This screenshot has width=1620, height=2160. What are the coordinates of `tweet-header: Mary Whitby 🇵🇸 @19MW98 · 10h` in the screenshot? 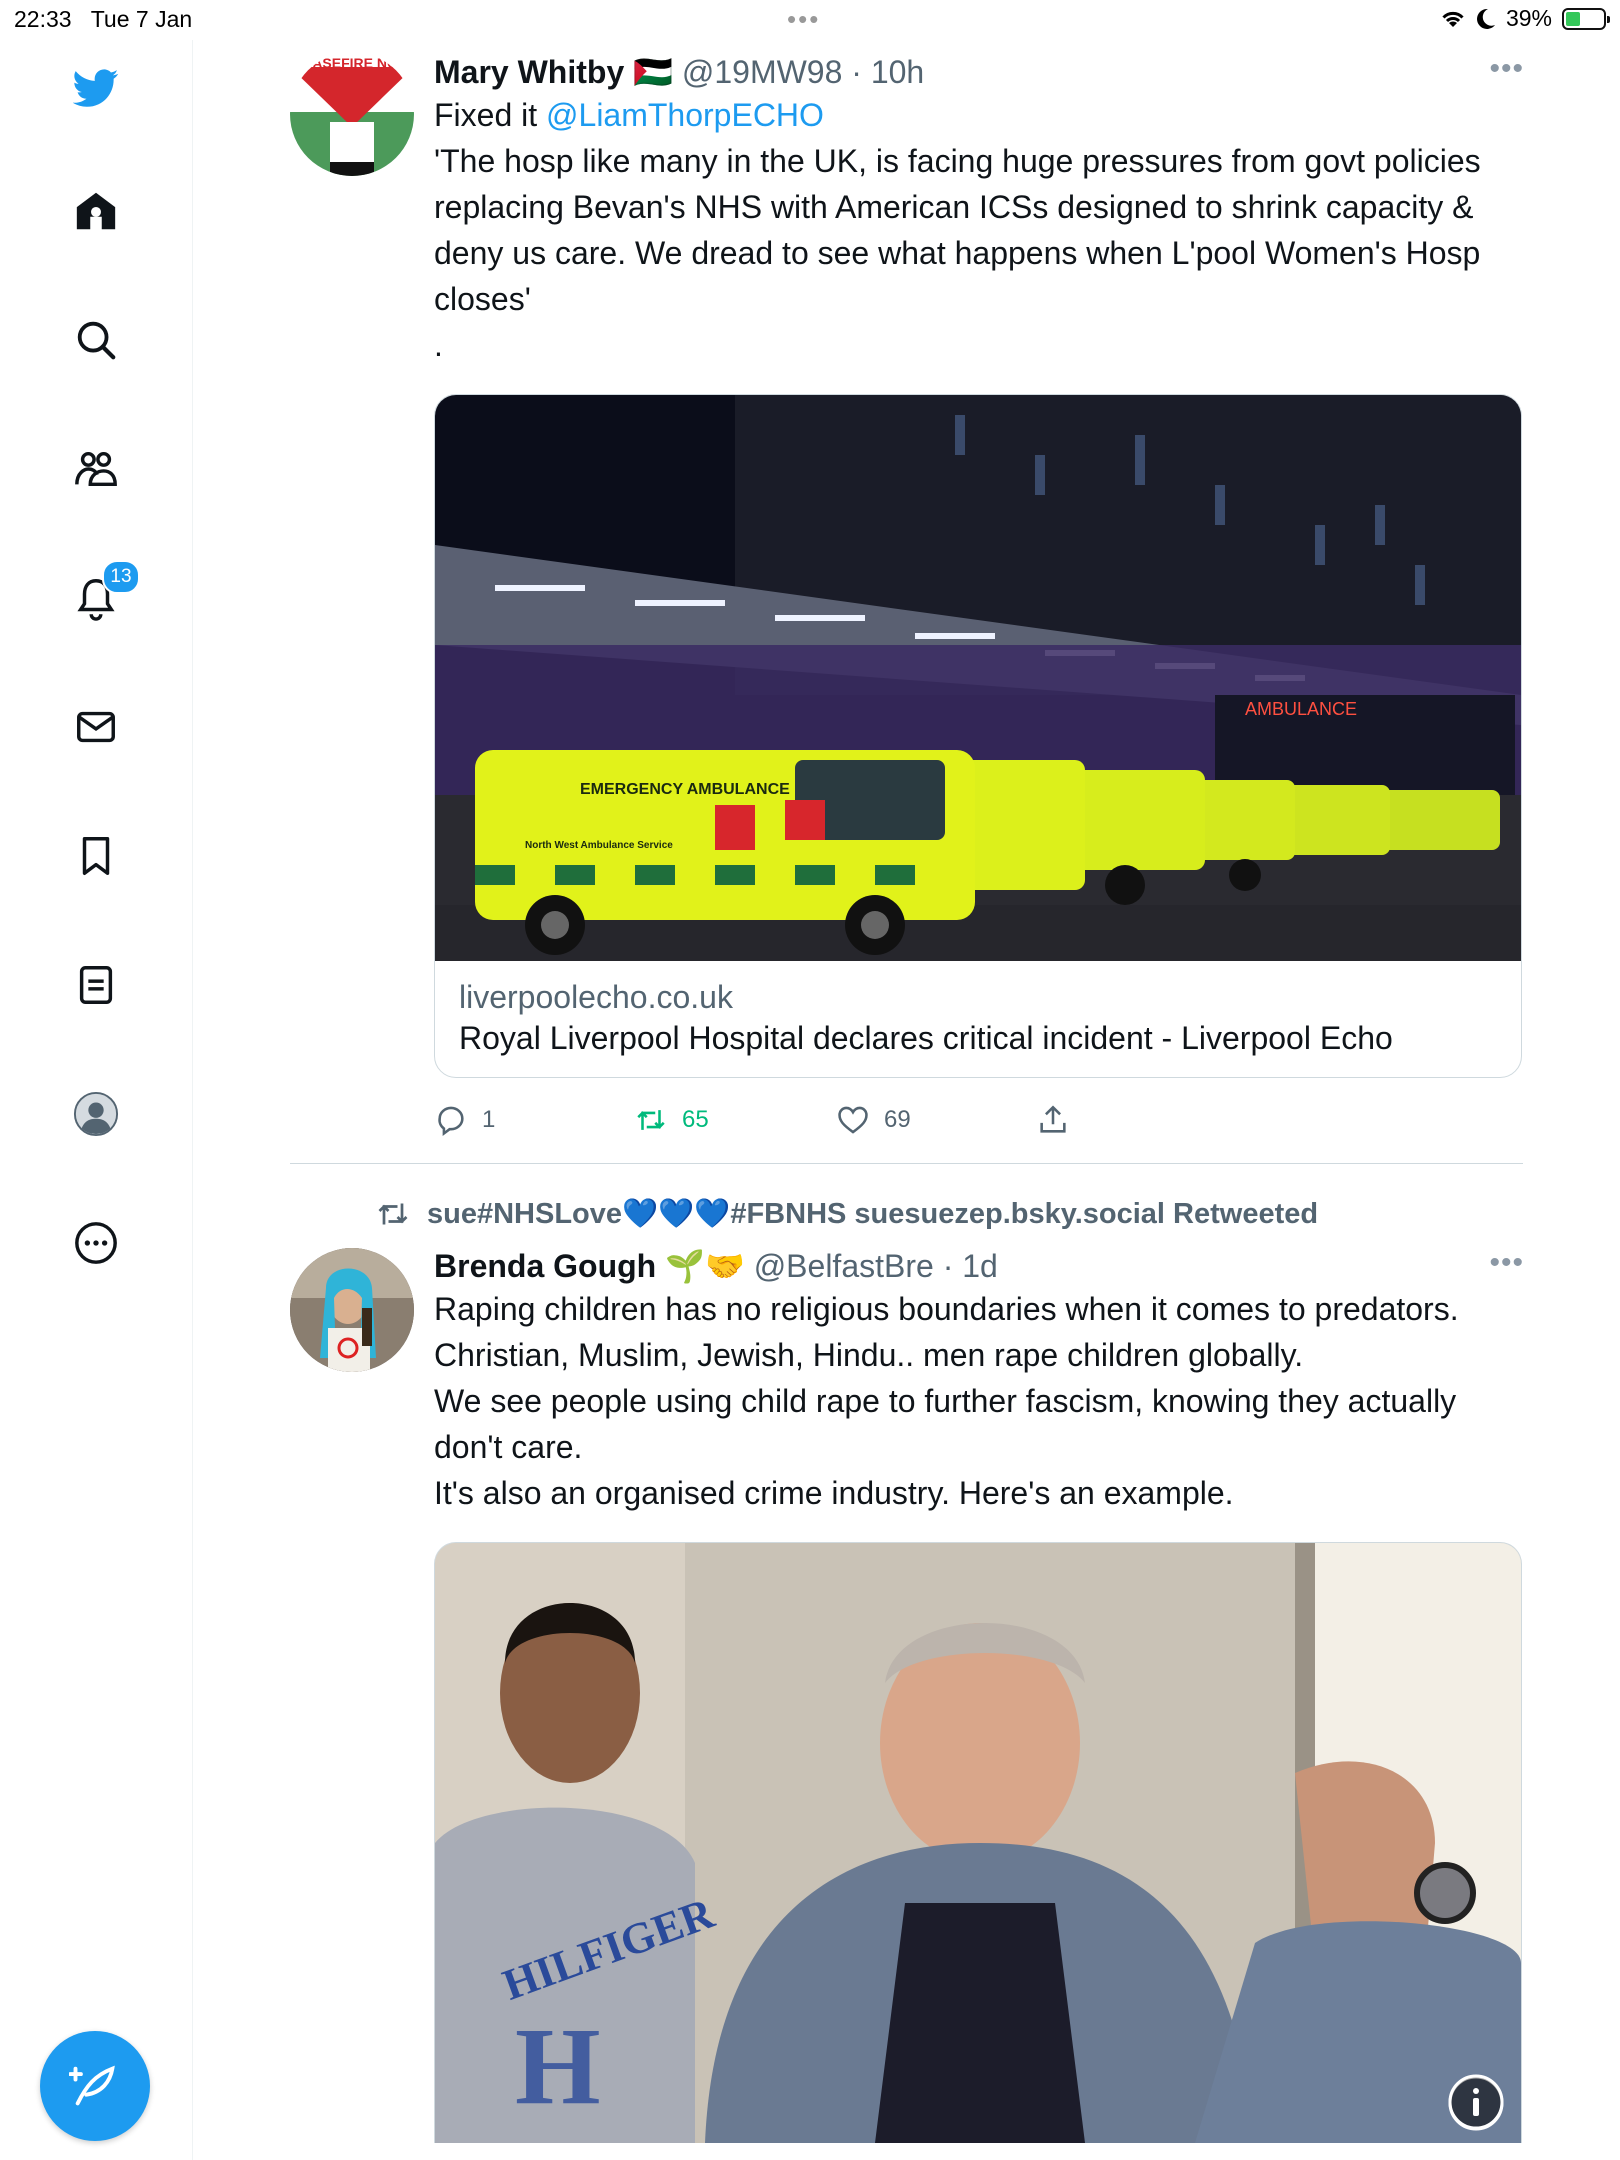 It's located at (979, 72).